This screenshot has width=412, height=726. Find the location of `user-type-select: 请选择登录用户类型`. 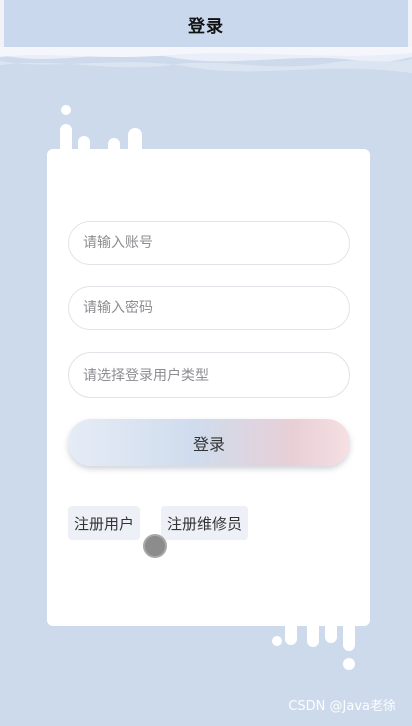

user-type-select: 请选择登录用户类型 is located at coordinates (209, 375).